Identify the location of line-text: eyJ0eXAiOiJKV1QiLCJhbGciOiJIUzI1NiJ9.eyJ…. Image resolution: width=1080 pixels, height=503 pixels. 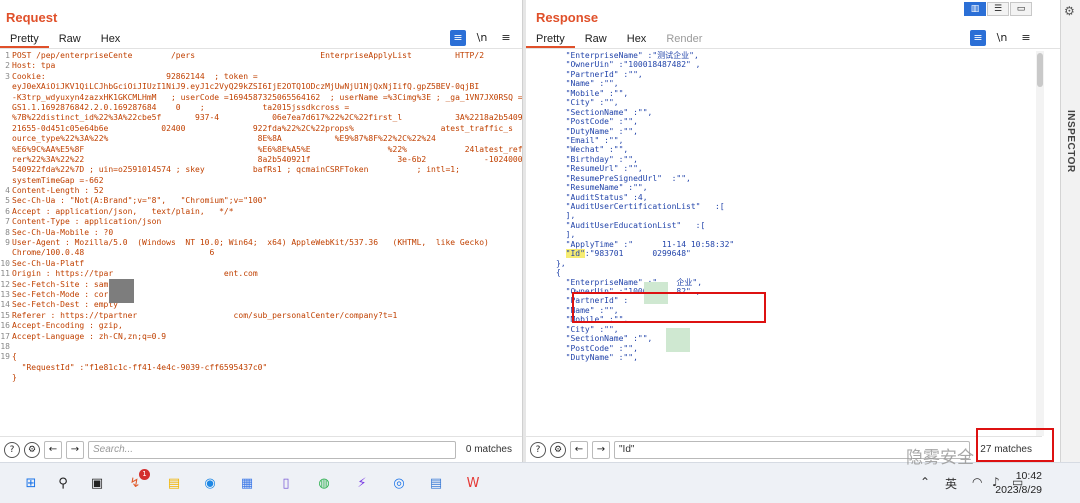
(246, 87).